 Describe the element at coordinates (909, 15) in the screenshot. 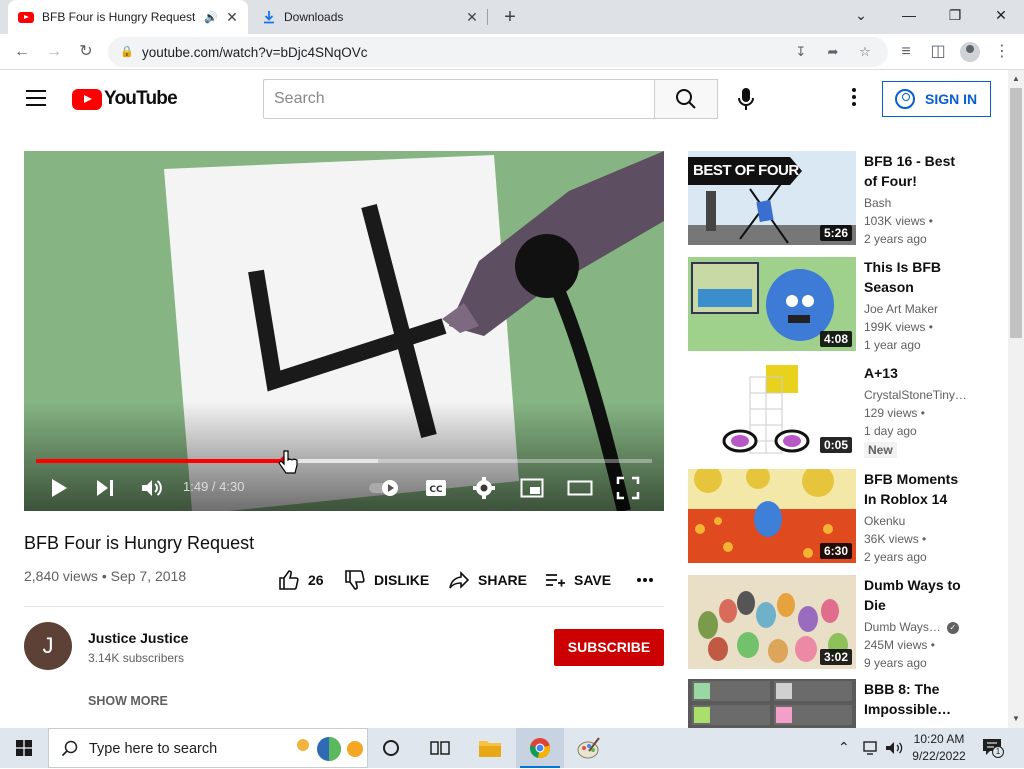

I see `minimize-button: —` at that location.